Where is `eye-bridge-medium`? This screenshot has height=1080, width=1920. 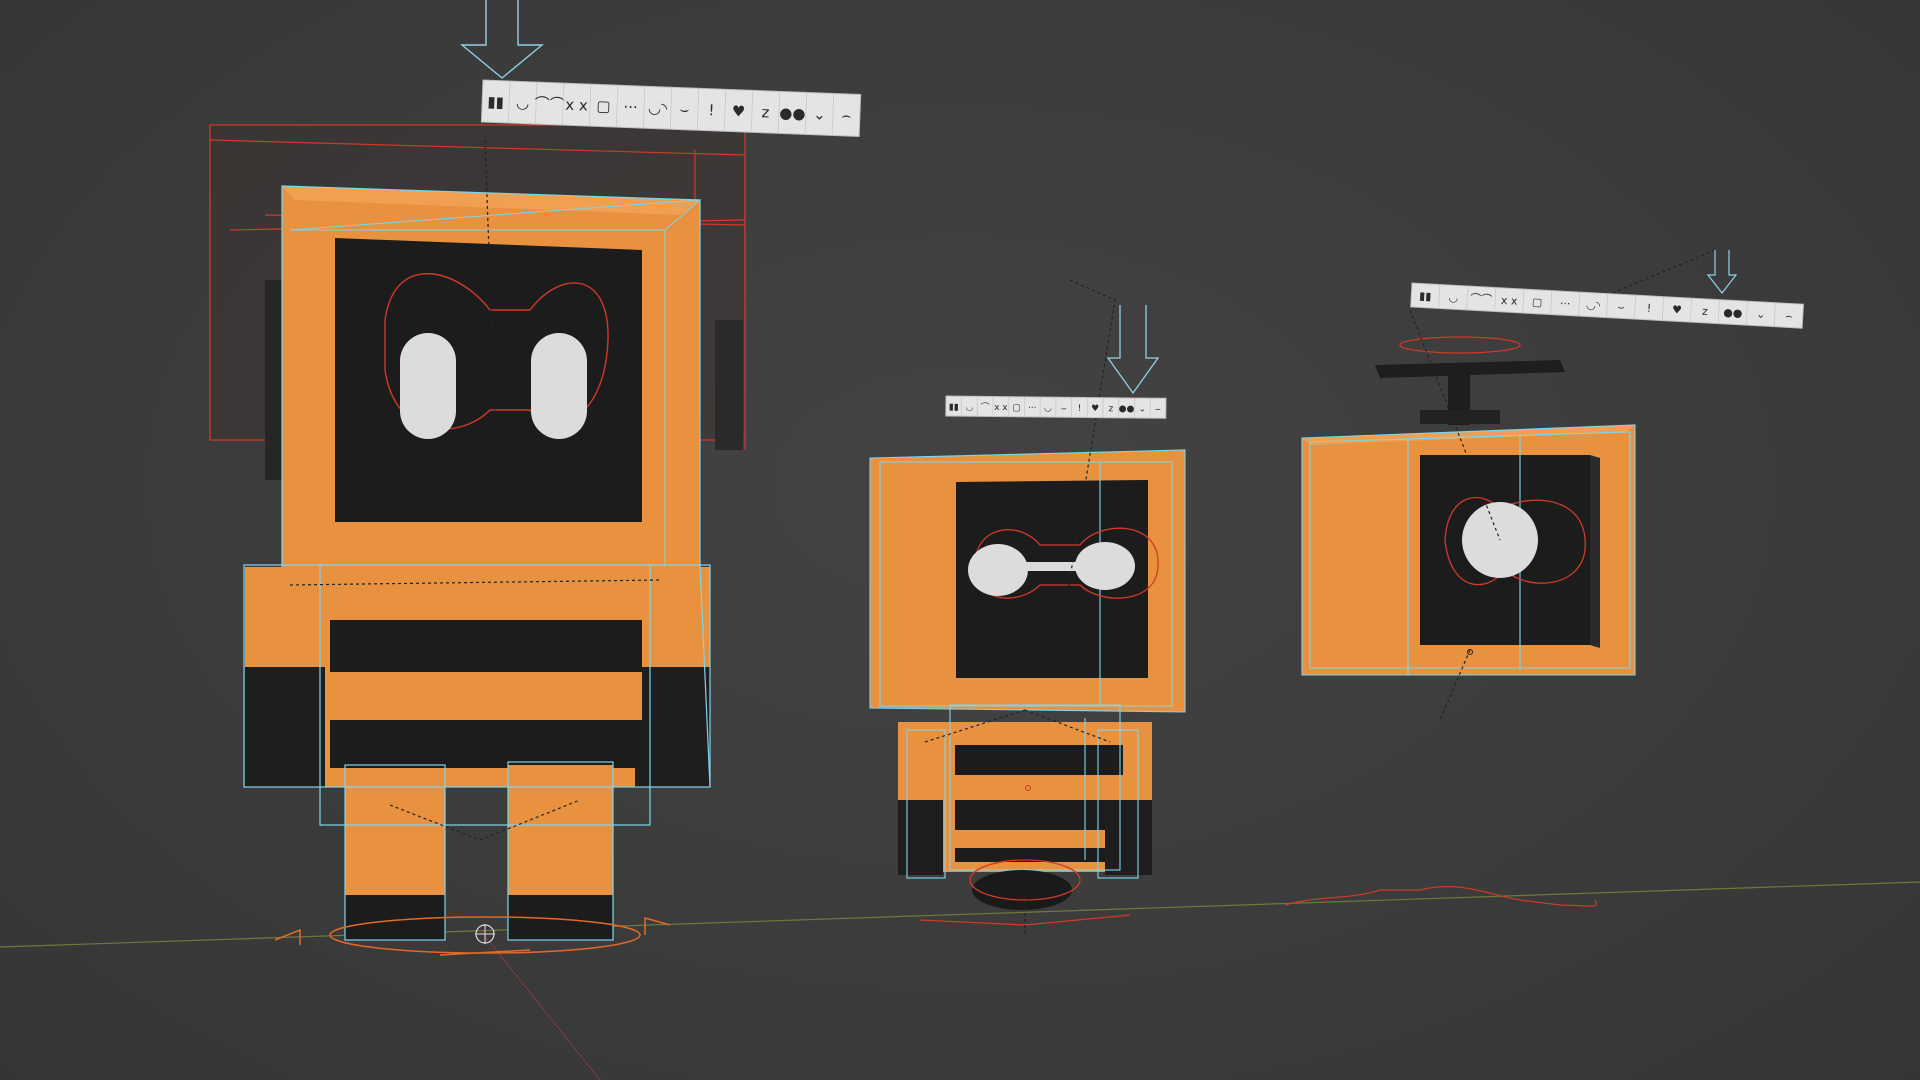
eye-bridge-medium is located at coordinates (1054, 566).